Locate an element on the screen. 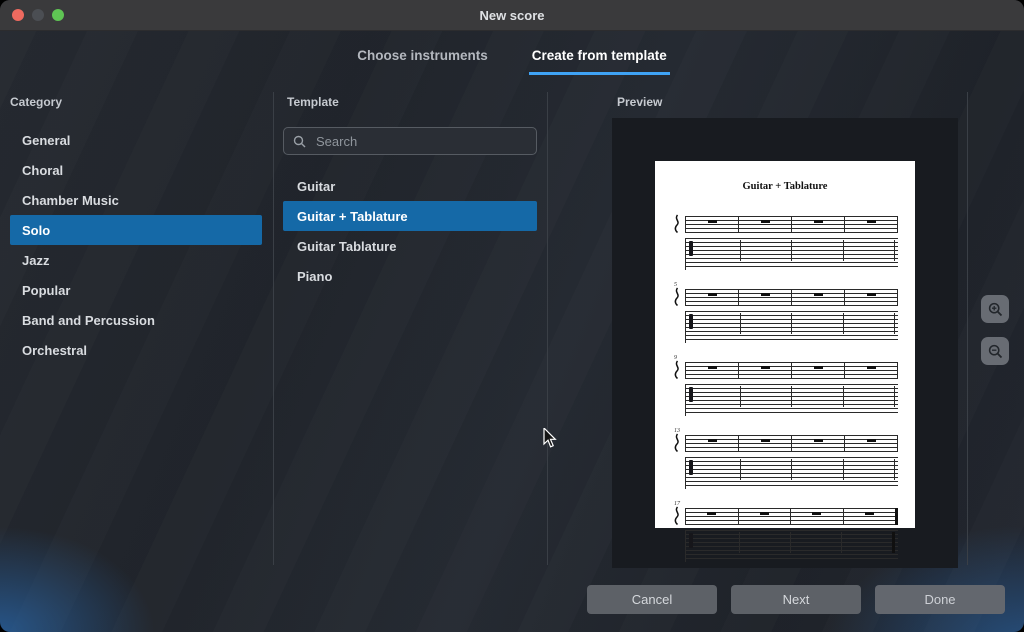  category-item-label: Orchestral is located at coordinates (55, 350).